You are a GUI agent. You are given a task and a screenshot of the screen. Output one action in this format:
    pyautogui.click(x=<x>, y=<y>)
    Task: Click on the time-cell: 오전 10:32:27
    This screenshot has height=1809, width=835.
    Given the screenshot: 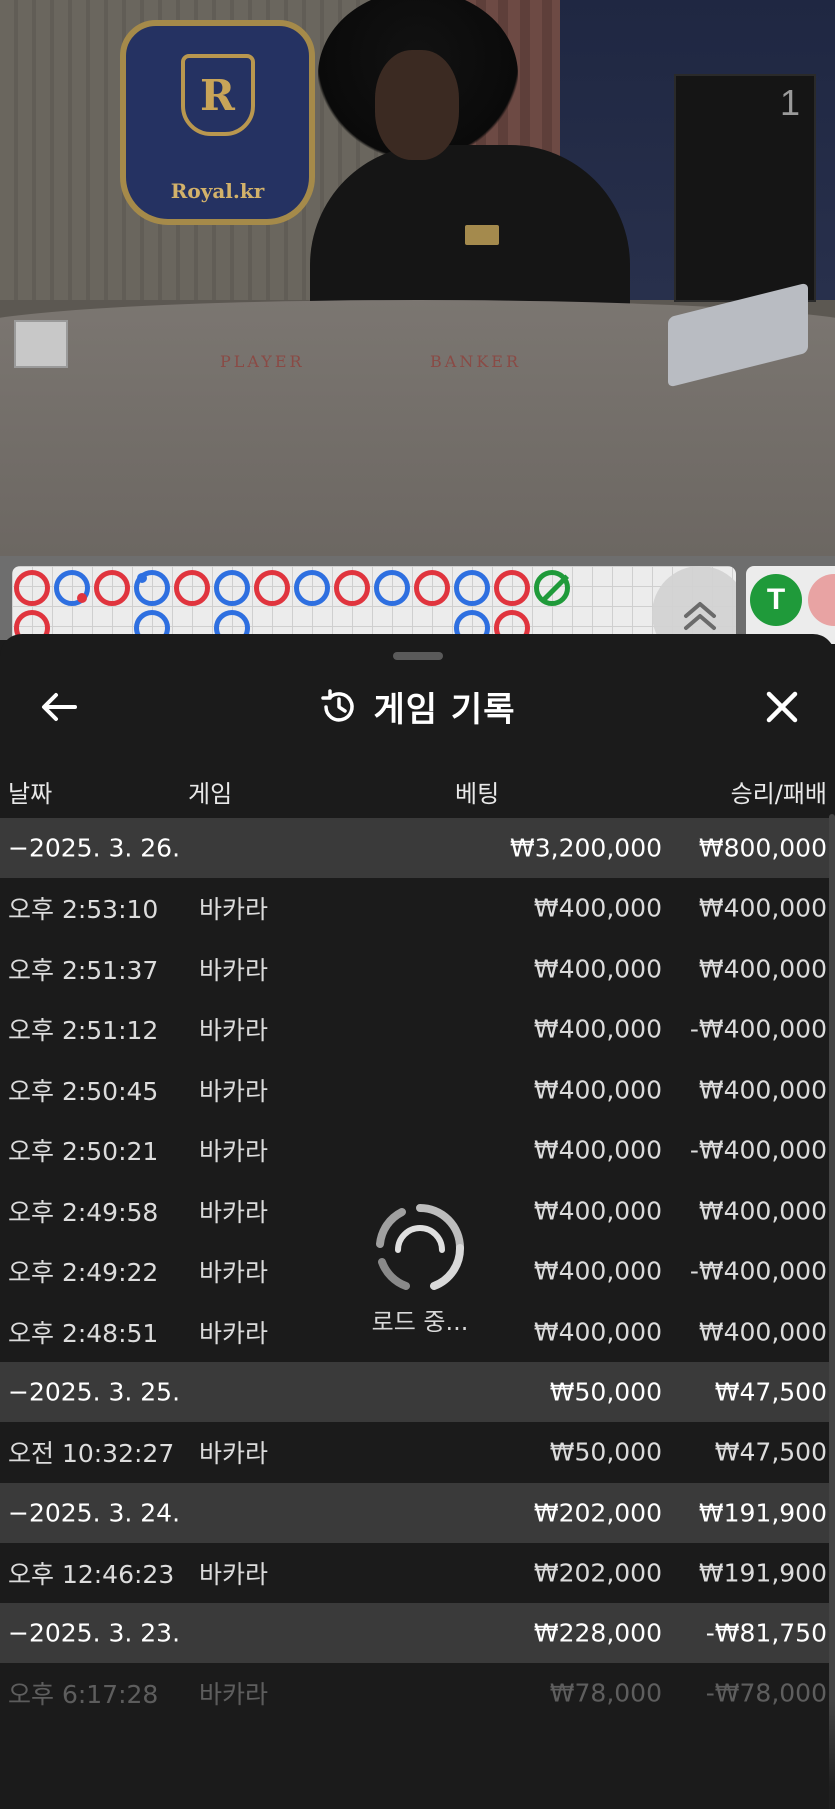 What is the action you would take?
    pyautogui.click(x=91, y=1454)
    